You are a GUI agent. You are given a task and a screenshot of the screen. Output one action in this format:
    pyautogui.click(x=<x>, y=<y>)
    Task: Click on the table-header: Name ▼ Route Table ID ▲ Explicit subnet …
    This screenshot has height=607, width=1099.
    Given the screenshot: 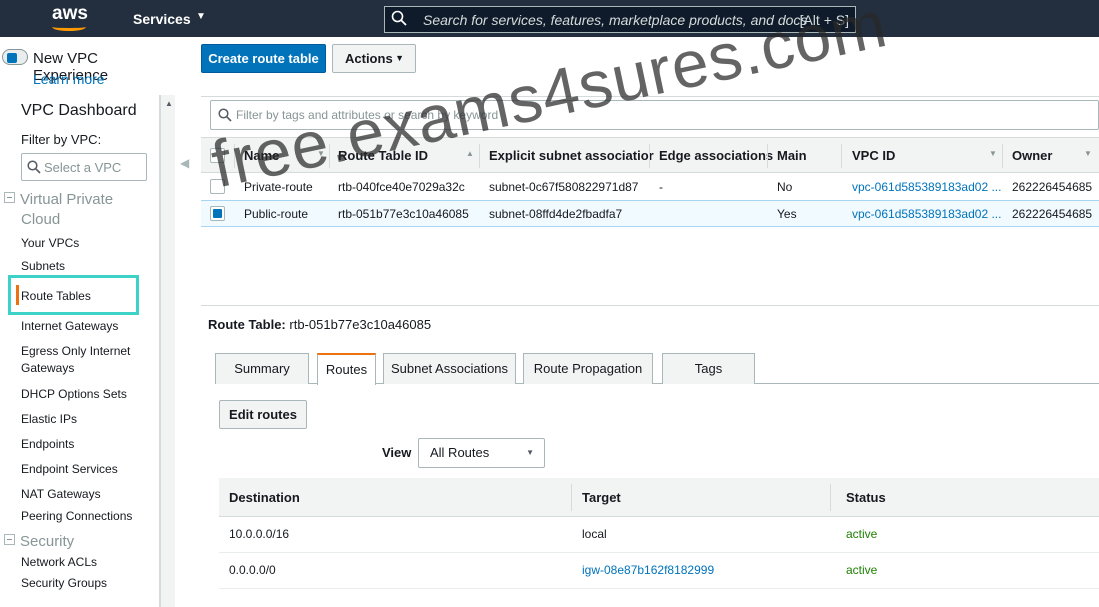 What is the action you would take?
    pyautogui.click(x=650, y=155)
    